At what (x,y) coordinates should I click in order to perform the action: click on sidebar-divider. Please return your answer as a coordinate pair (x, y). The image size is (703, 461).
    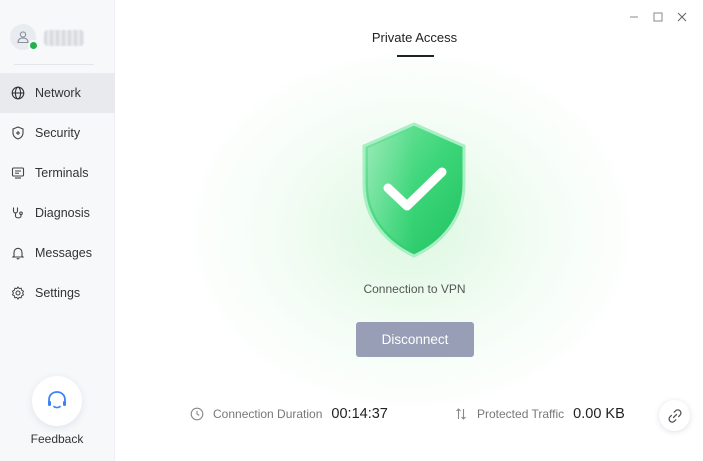
    Looking at the image, I should click on (54, 64).